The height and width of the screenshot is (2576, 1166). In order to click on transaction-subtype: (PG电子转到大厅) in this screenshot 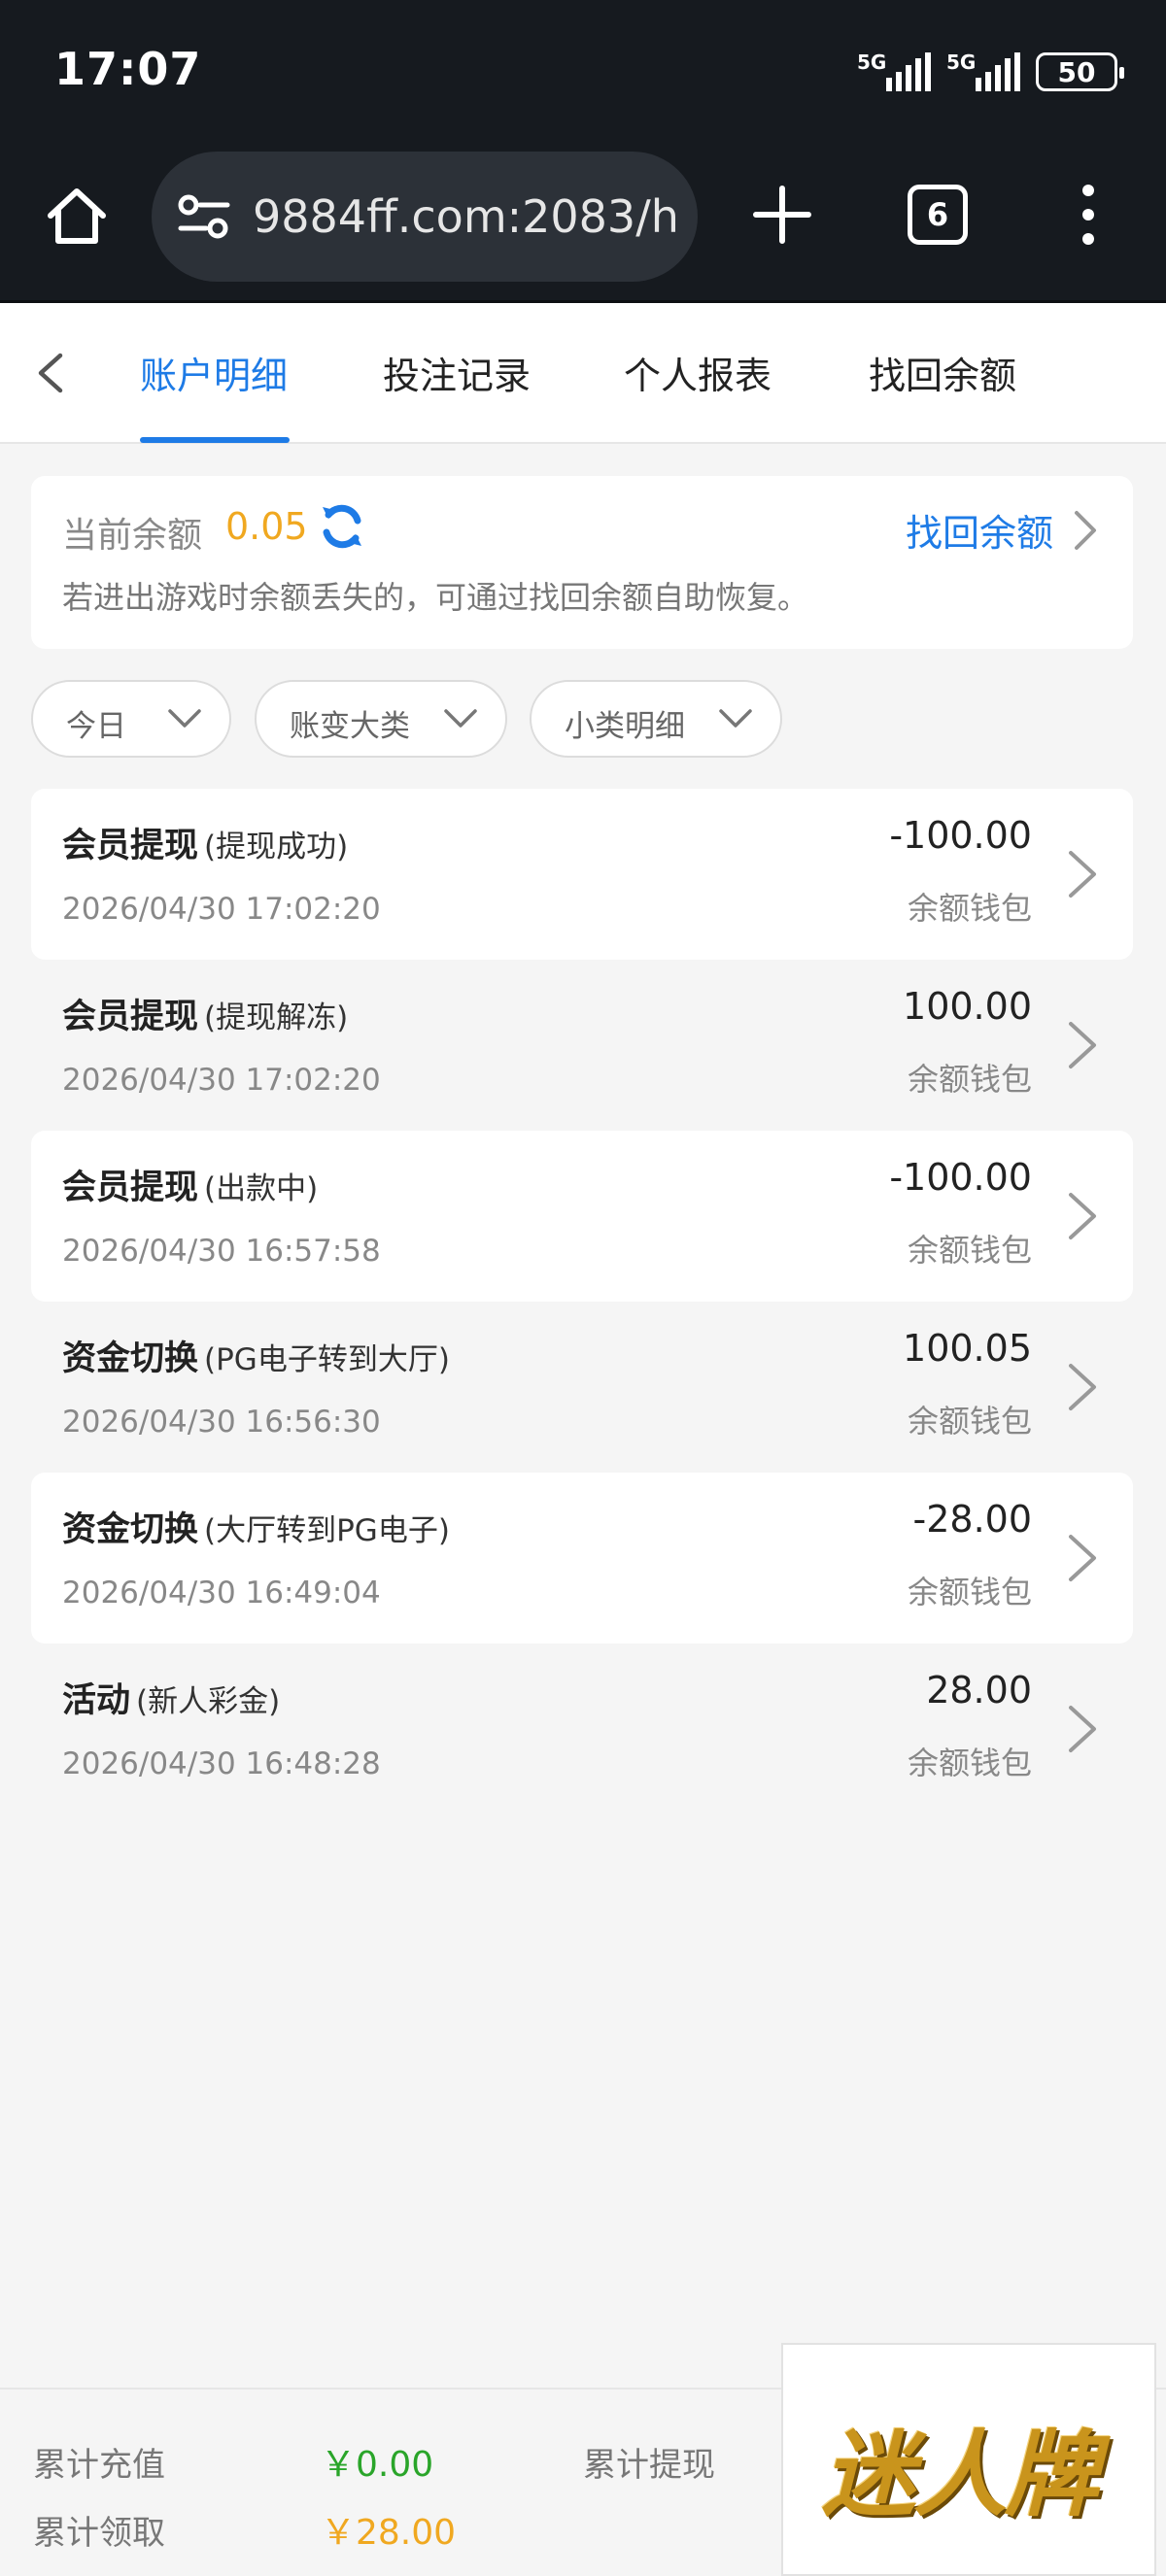, I will do `click(327, 1359)`.